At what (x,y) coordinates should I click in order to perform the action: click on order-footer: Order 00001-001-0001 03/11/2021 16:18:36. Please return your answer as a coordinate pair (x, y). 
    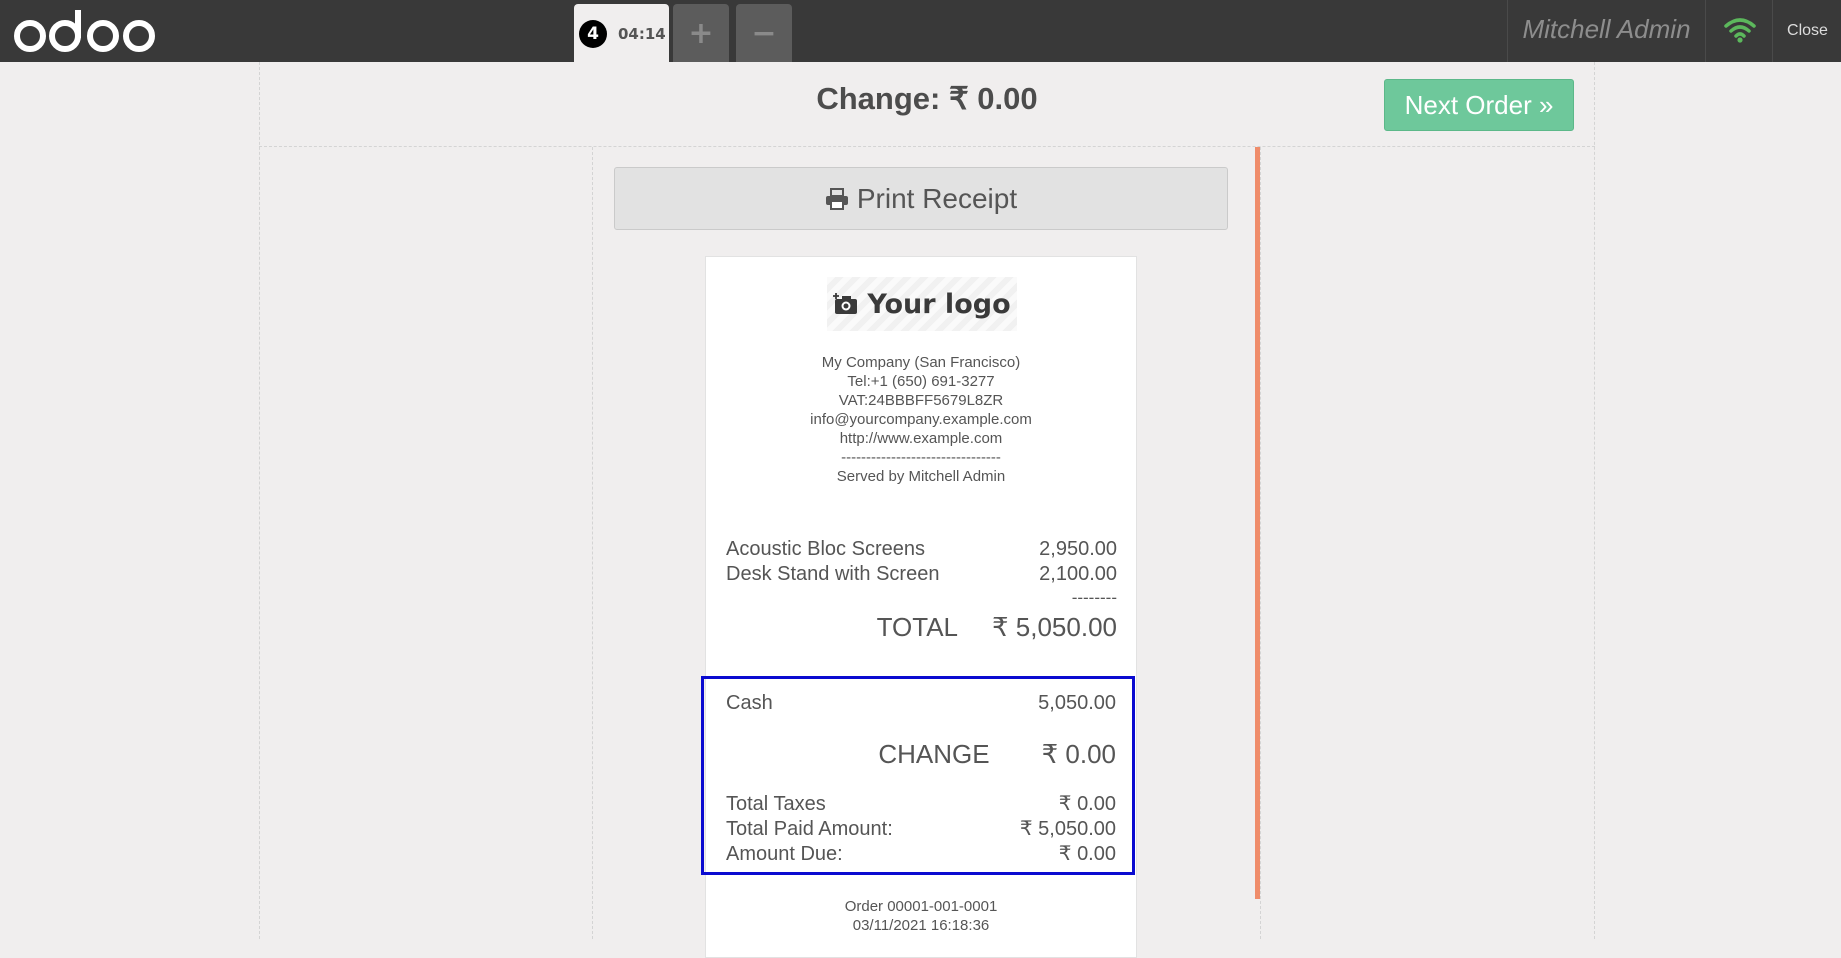
    Looking at the image, I should click on (921, 916).